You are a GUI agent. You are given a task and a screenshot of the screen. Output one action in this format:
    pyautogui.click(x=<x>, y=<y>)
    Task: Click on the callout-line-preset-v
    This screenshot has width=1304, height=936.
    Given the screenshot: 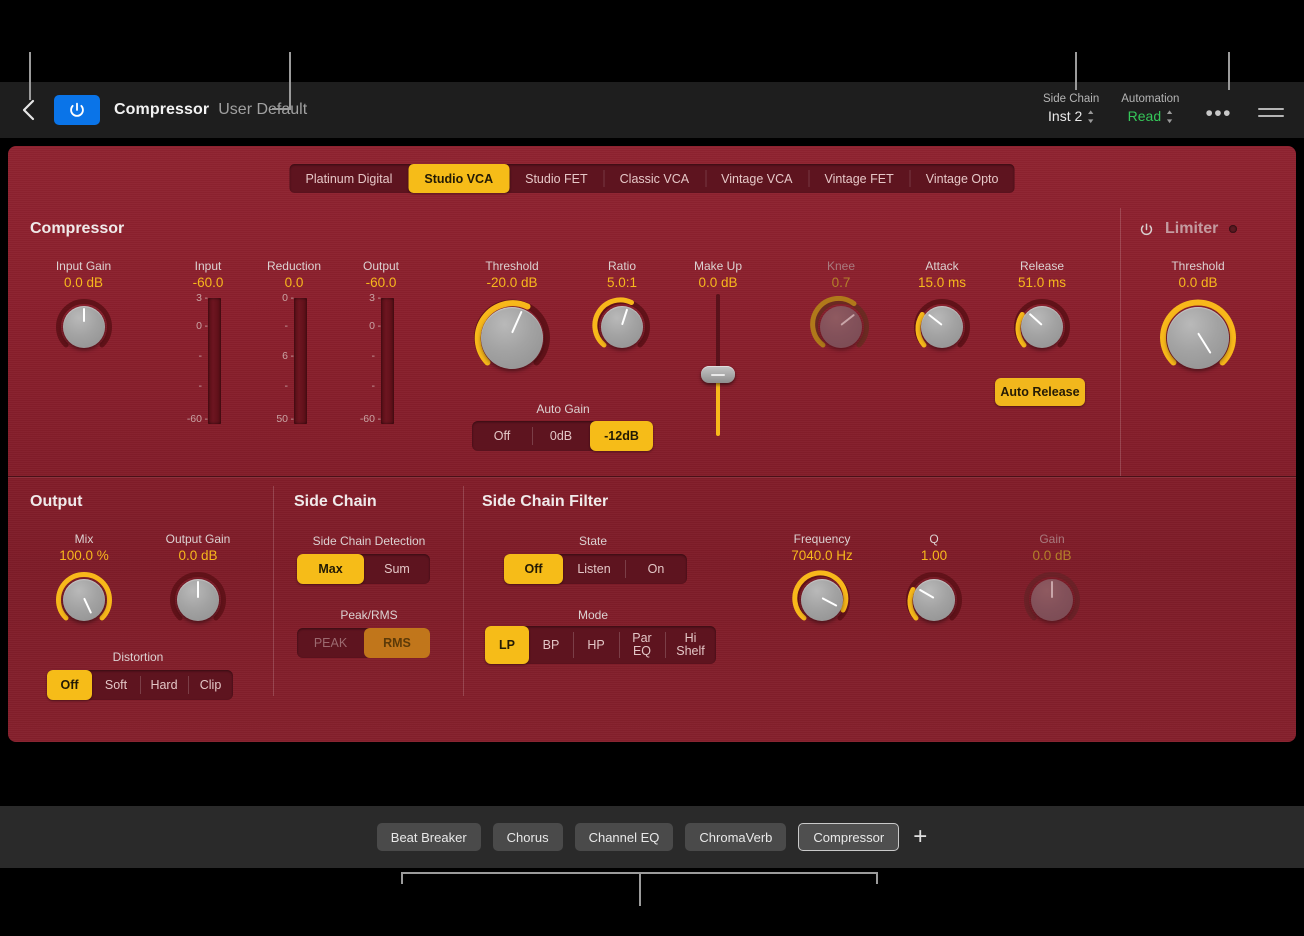 What is the action you would take?
    pyautogui.click(x=290, y=81)
    